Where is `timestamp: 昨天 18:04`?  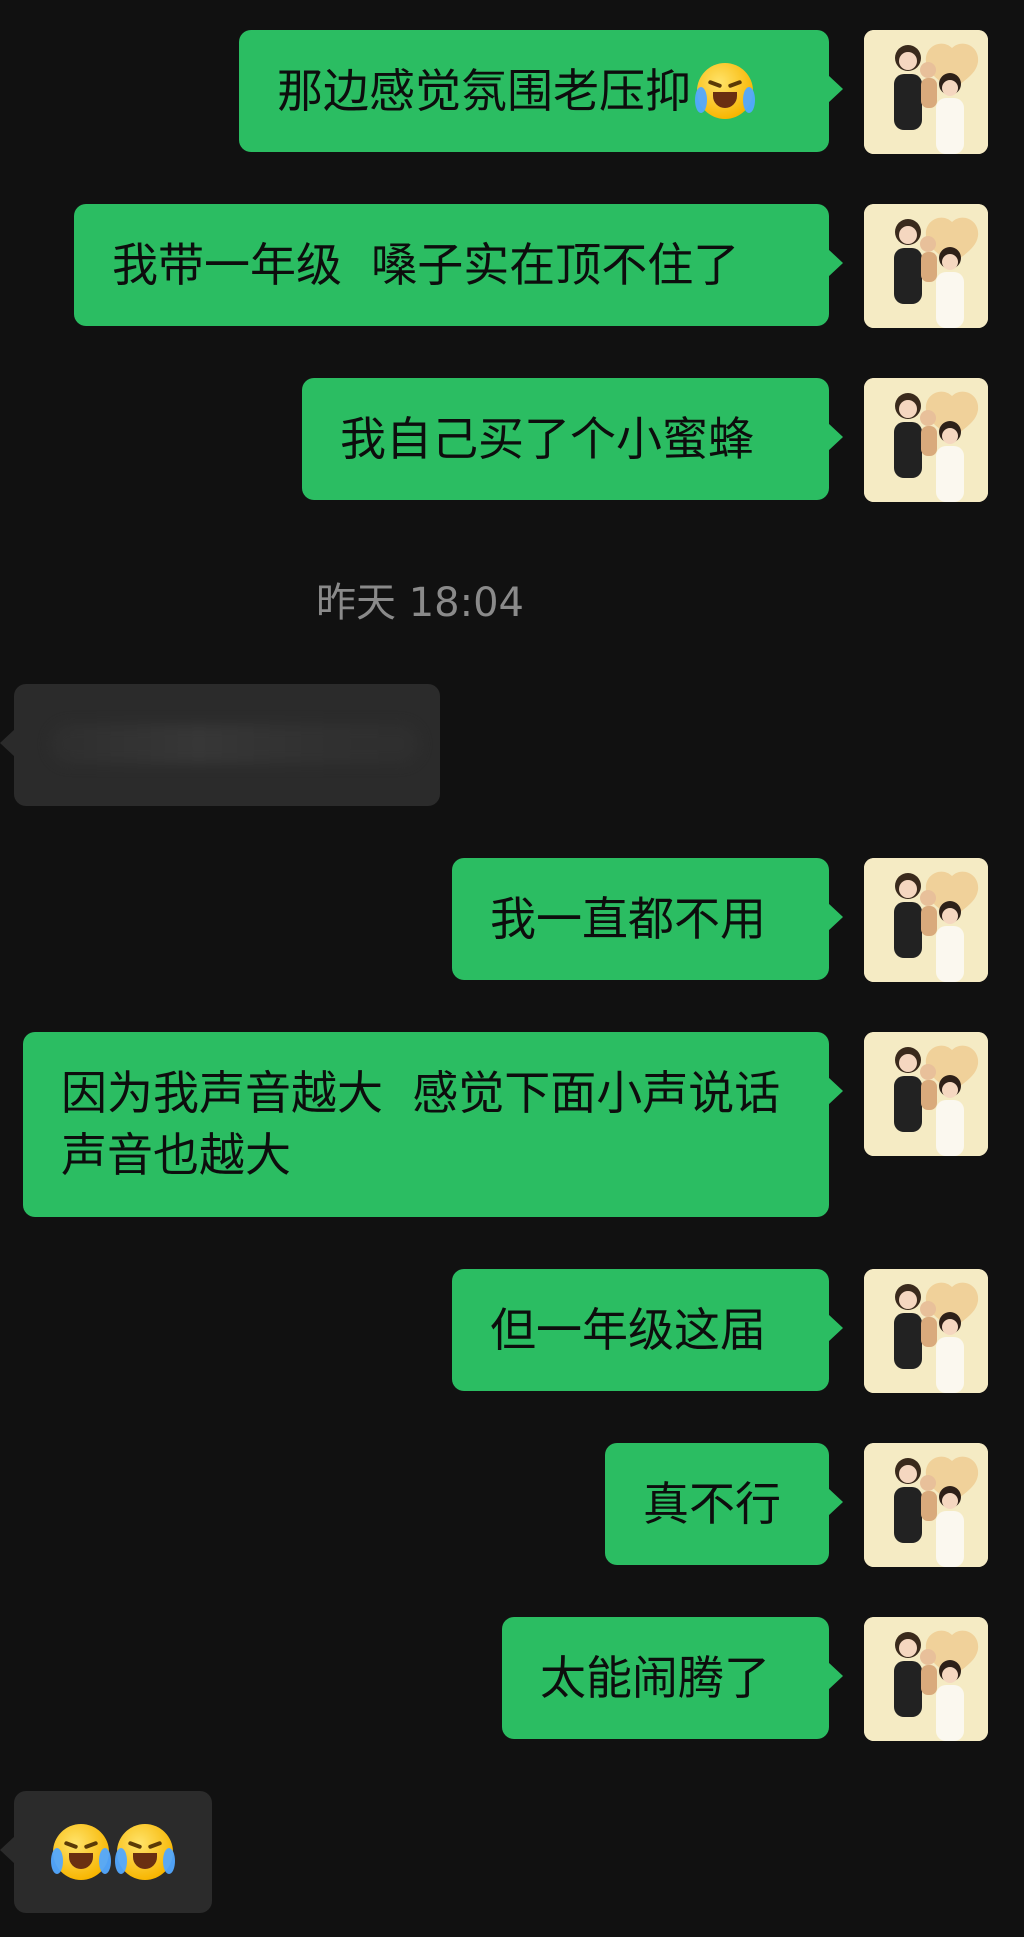
timestamp: 昨天 18:04 is located at coordinates (420, 603).